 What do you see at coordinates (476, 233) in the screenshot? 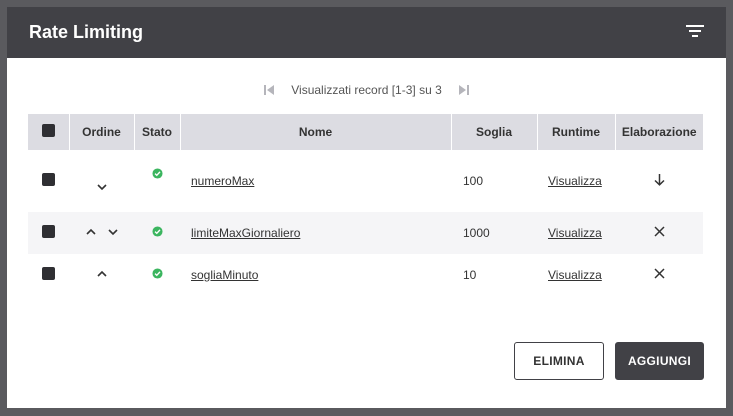
I see `soglia-value: 1000` at bounding box center [476, 233].